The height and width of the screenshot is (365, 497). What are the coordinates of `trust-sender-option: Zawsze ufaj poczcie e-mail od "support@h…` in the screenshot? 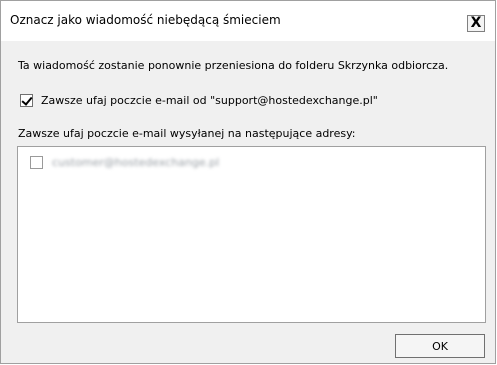 It's located at (199, 100).